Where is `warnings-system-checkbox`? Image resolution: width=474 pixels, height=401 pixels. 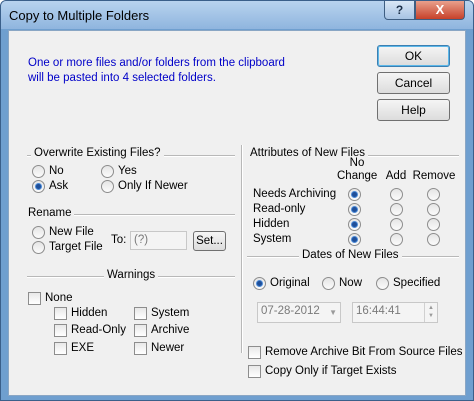
warnings-system-checkbox is located at coordinates (140, 313).